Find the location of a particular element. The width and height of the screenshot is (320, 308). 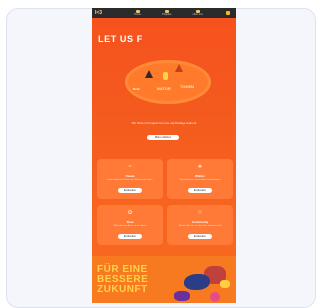

fish-fin-illustration is located at coordinates (225, 284).